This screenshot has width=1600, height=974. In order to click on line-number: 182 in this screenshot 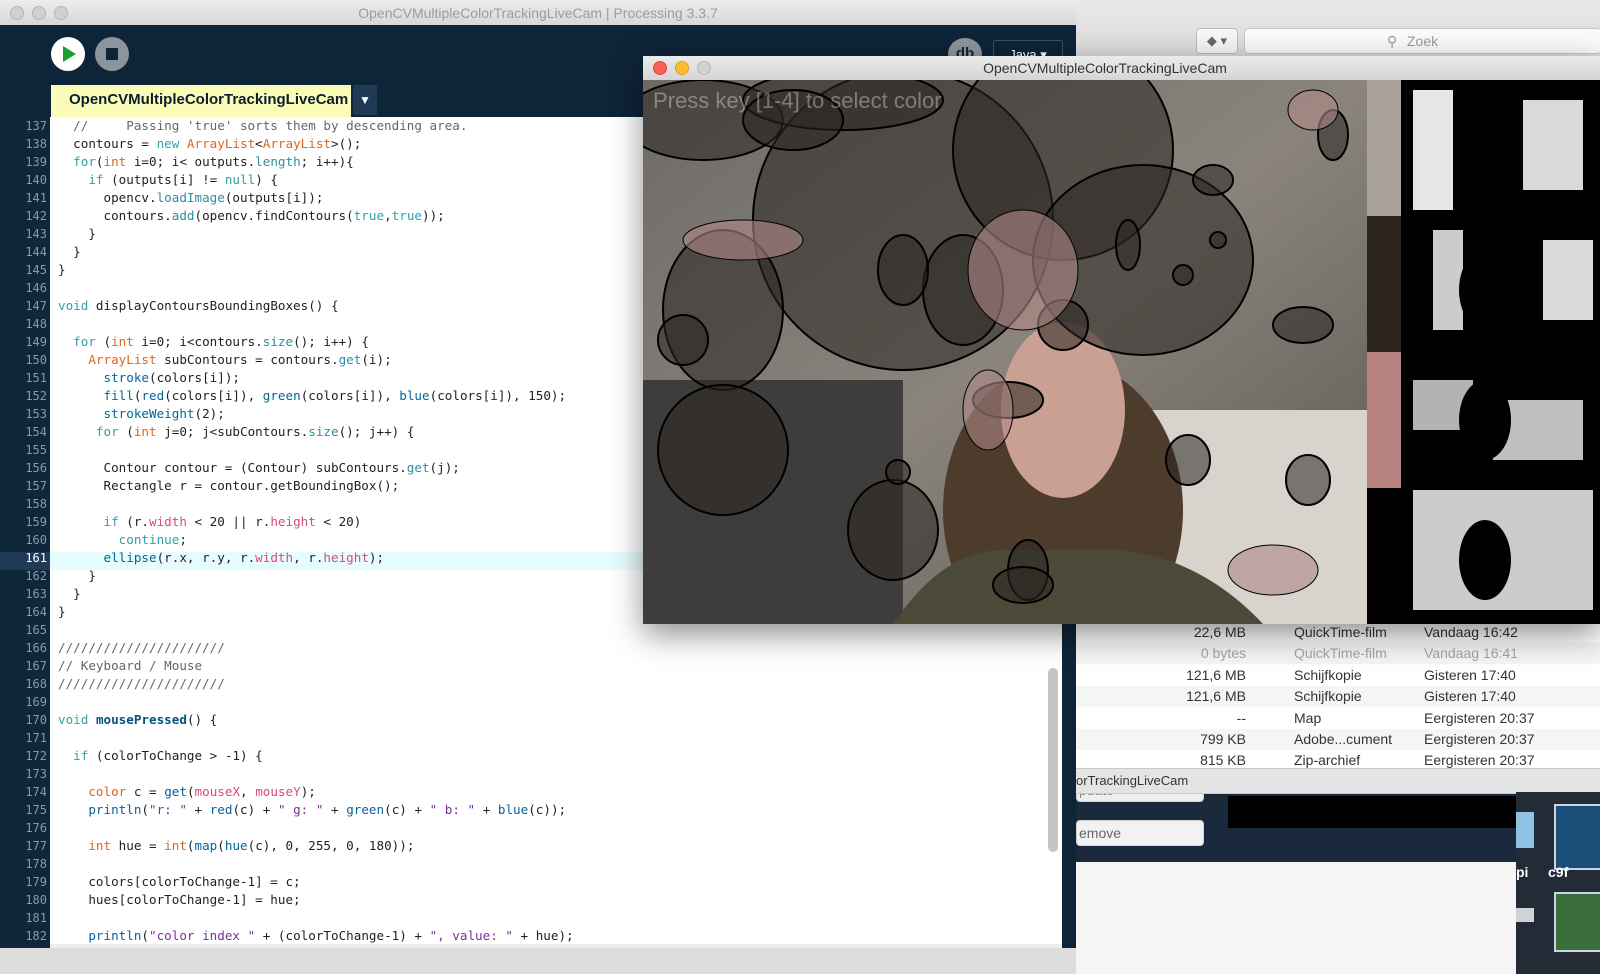, I will do `click(36, 936)`.